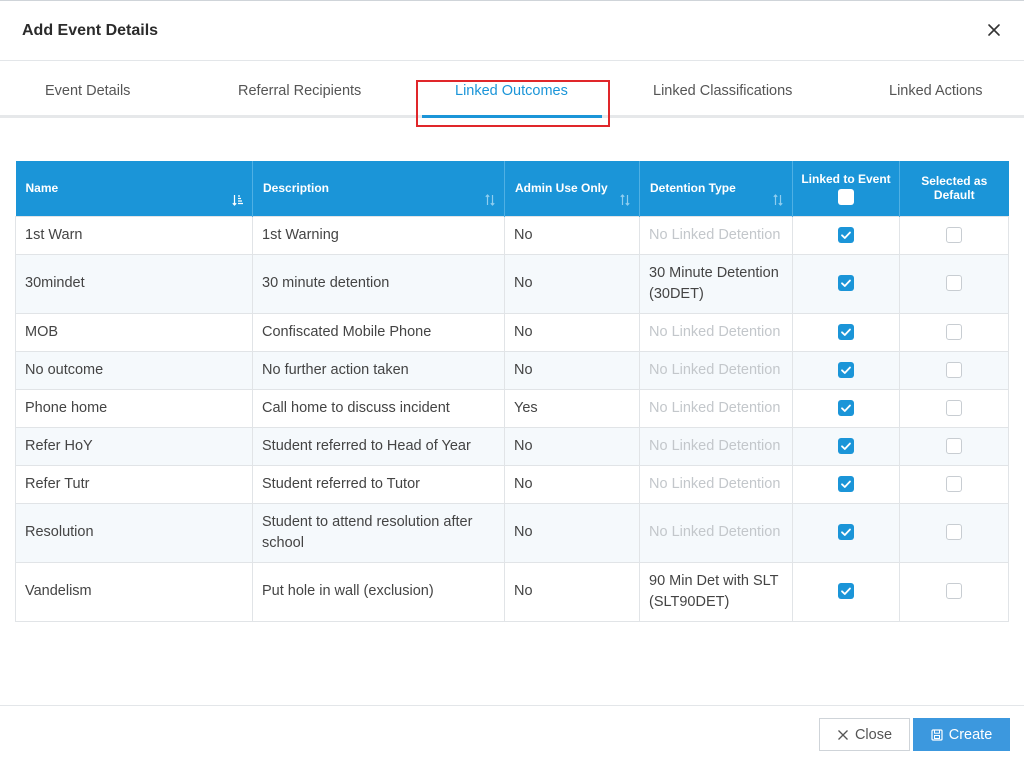 Image resolution: width=1024 pixels, height=757 pixels. What do you see at coordinates (954, 188) in the screenshot?
I see `column-header-selected-as-default: Selected as Default` at bounding box center [954, 188].